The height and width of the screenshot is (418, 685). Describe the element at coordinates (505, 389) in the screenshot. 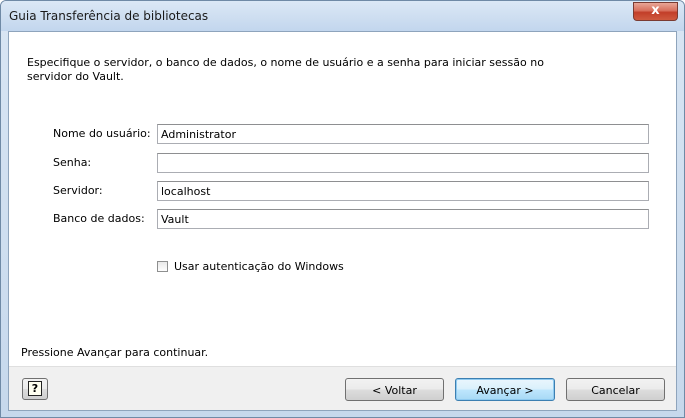

I see `next-button: Avançar >` at that location.